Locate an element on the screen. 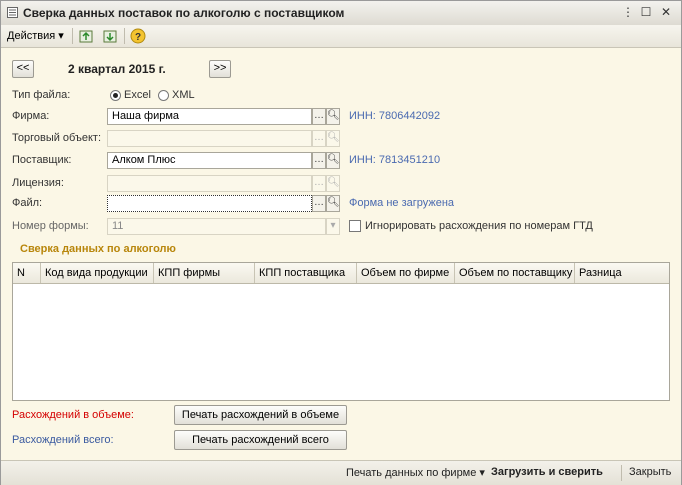  restore-icon: ☐ is located at coordinates (646, 12).